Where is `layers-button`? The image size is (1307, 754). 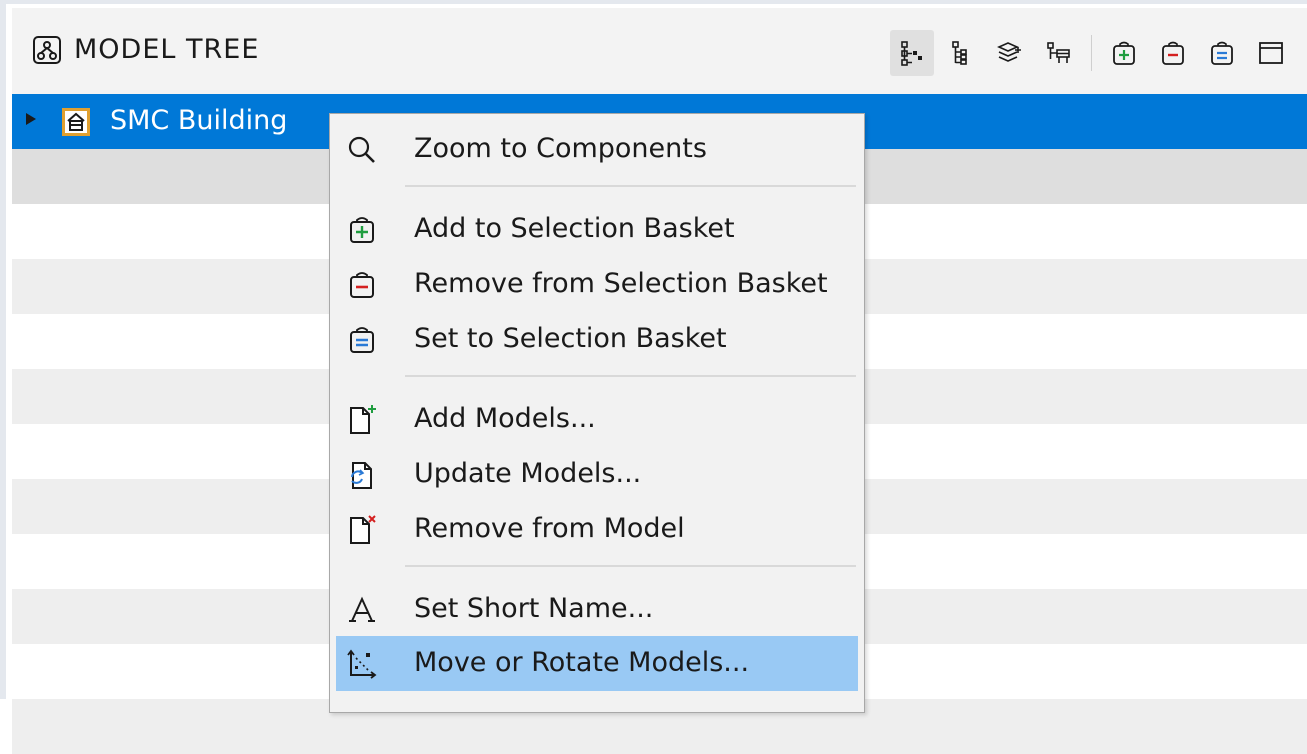 layers-button is located at coordinates (1010, 53).